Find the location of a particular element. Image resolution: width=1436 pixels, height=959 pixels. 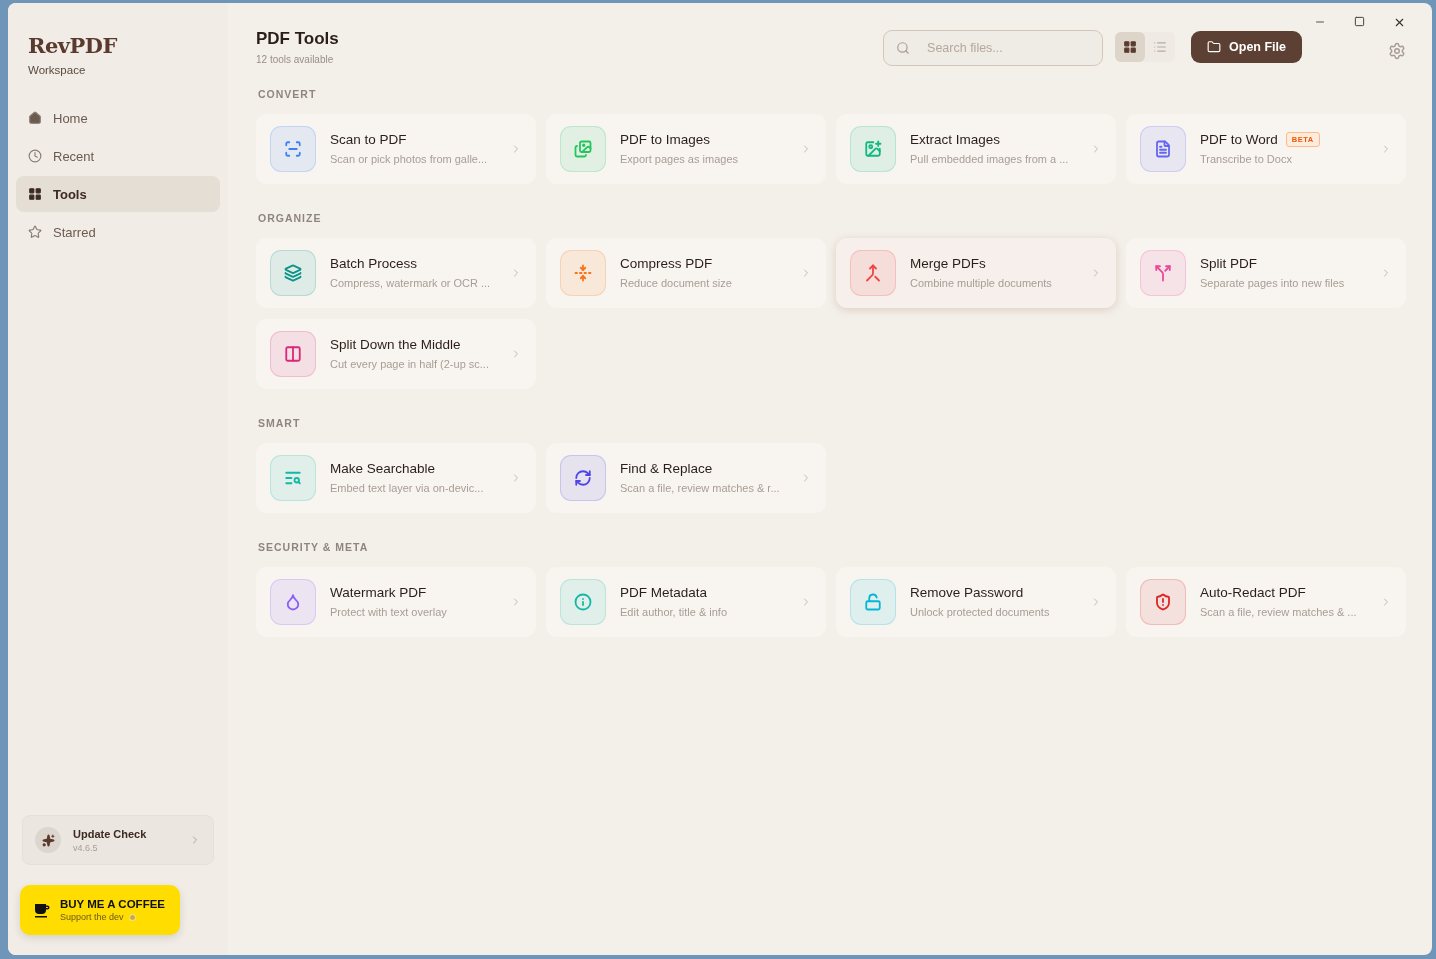

tool-title: Split Down the Middle is located at coordinates (395, 344).